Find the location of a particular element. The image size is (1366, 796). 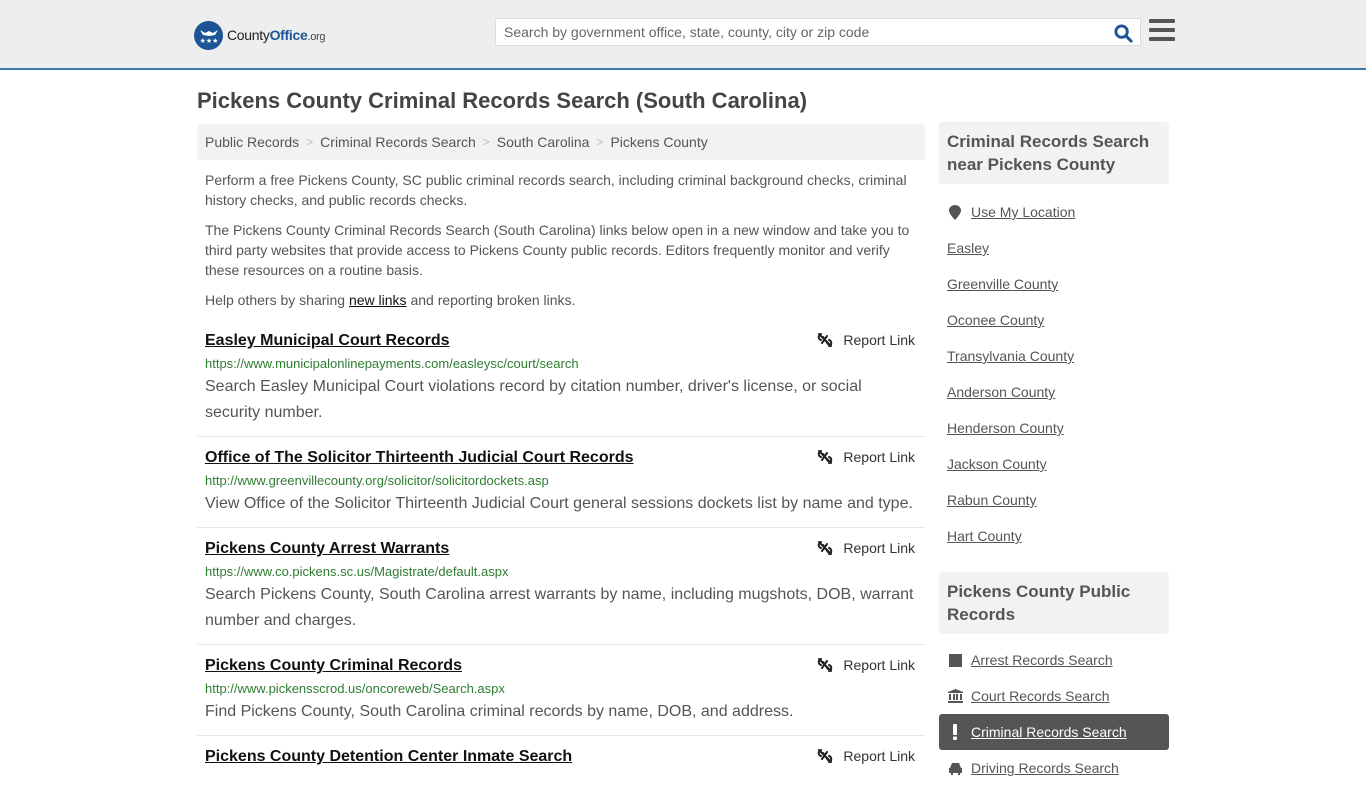

courthouse-icon is located at coordinates (955, 696).